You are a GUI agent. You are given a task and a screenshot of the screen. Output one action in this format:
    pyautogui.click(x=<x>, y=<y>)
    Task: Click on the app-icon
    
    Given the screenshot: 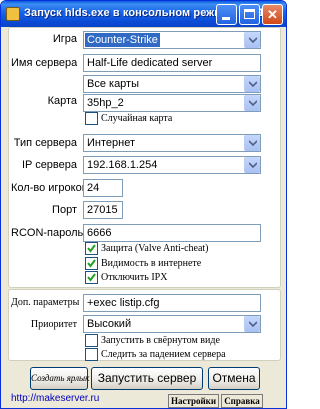 What is the action you would take?
    pyautogui.click(x=13, y=14)
    